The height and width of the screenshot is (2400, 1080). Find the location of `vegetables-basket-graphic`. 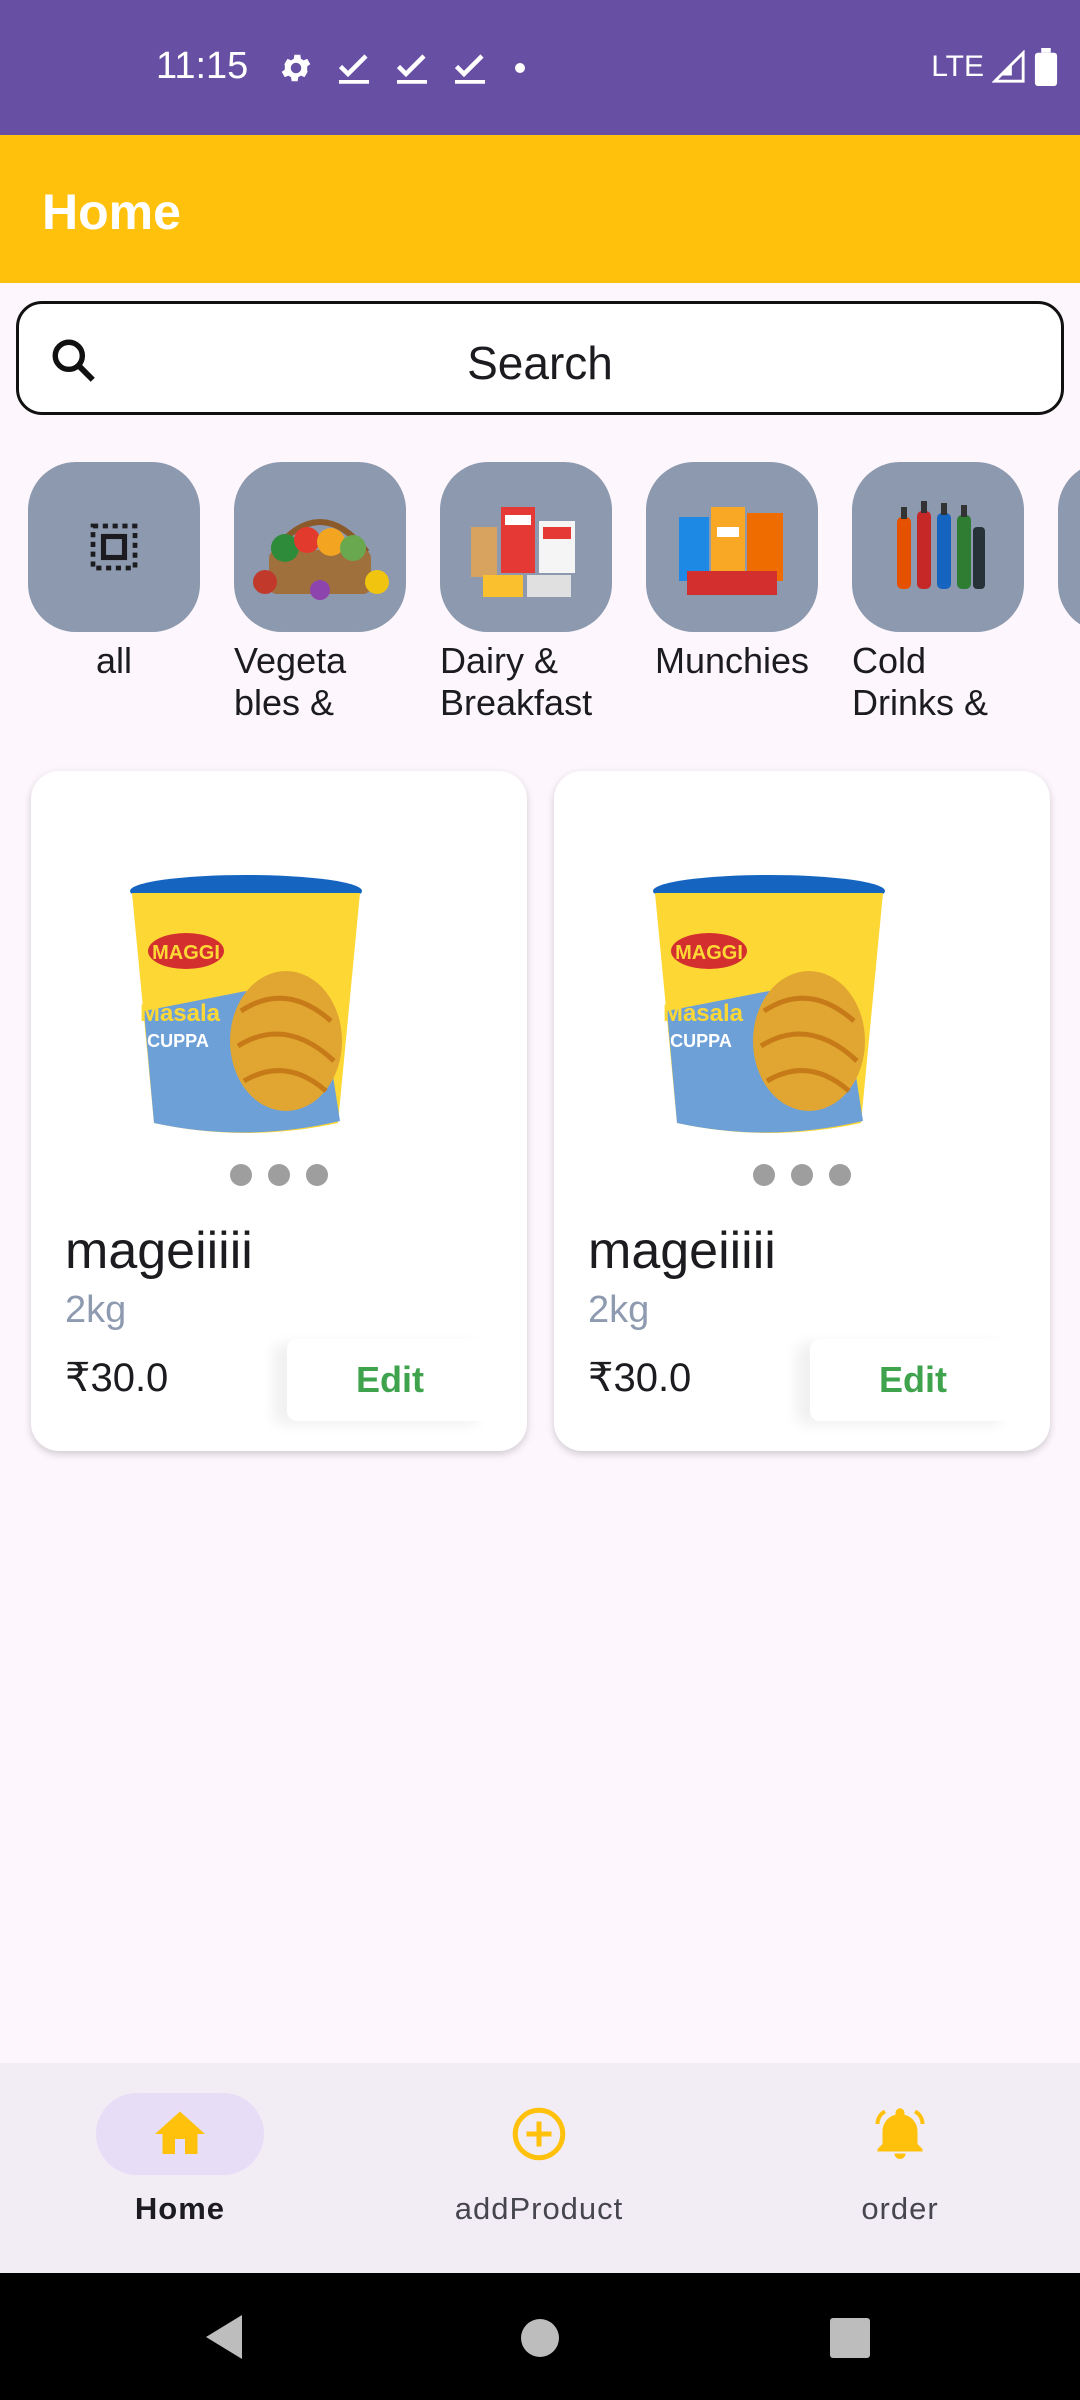

vegetables-basket-graphic is located at coordinates (321, 559).